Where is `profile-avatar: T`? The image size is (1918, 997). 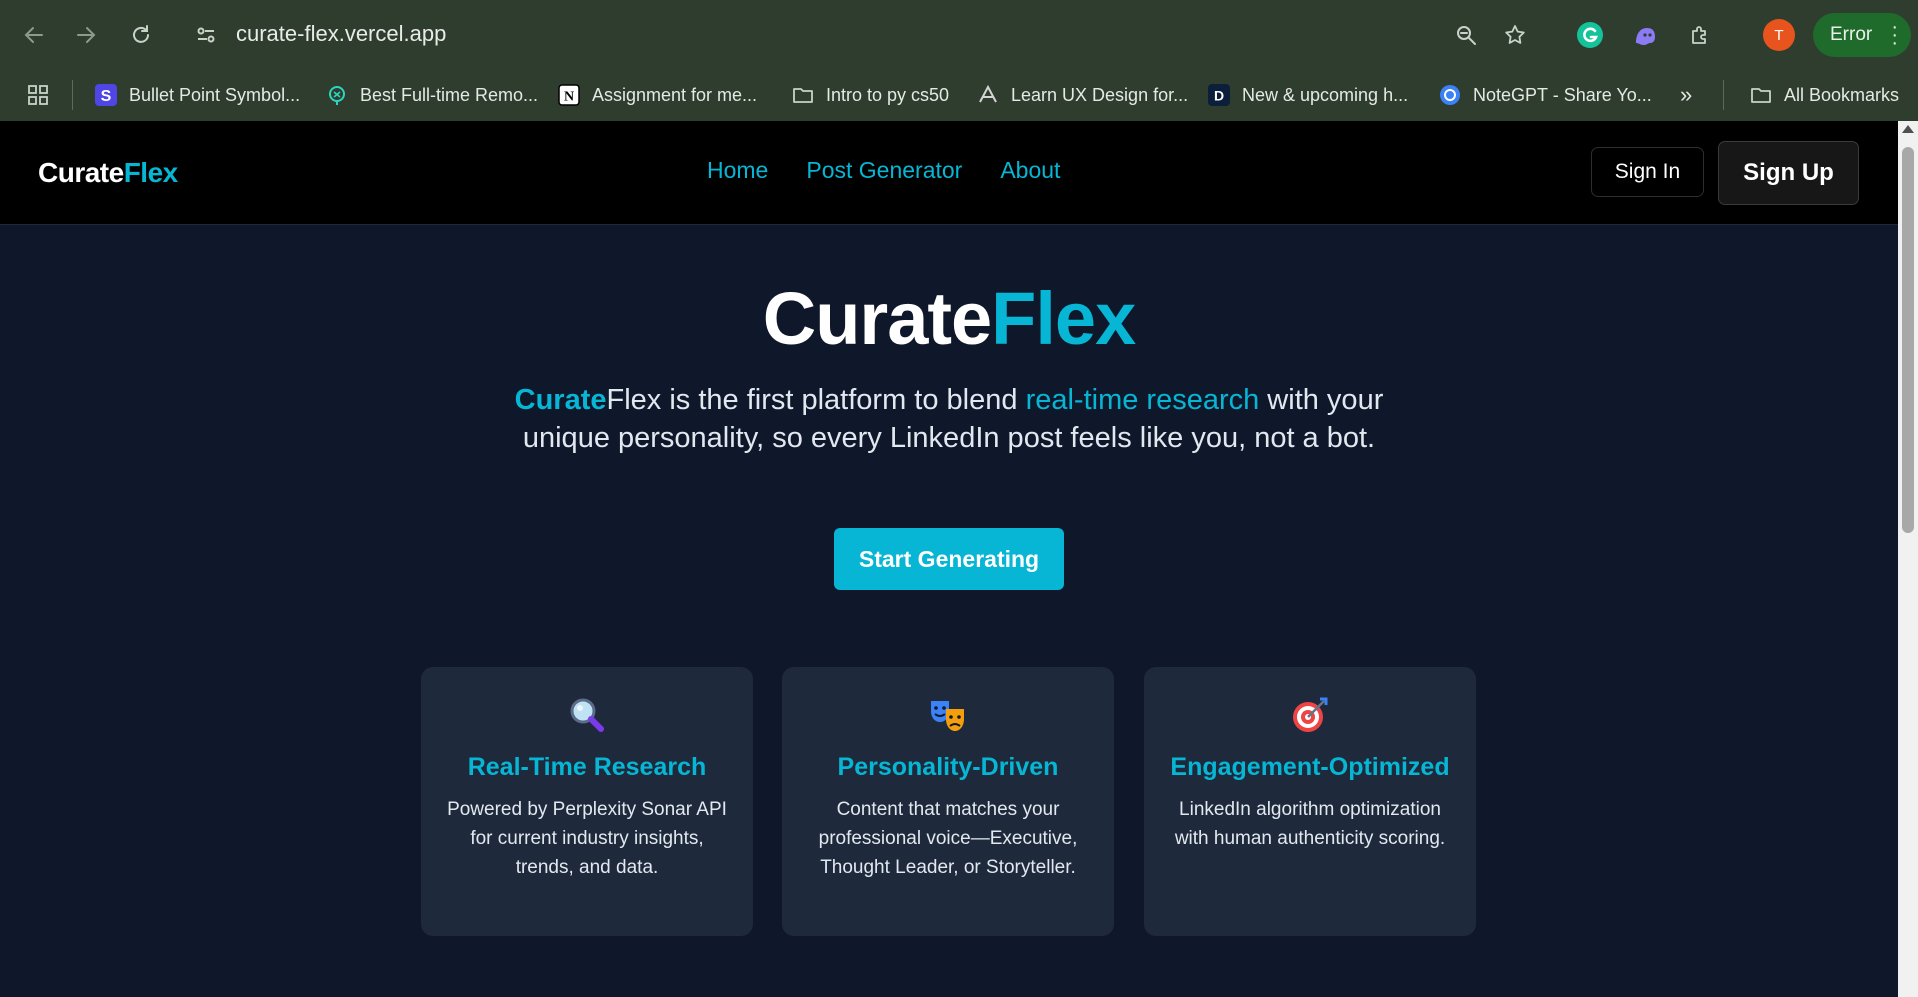 profile-avatar: T is located at coordinates (1779, 35).